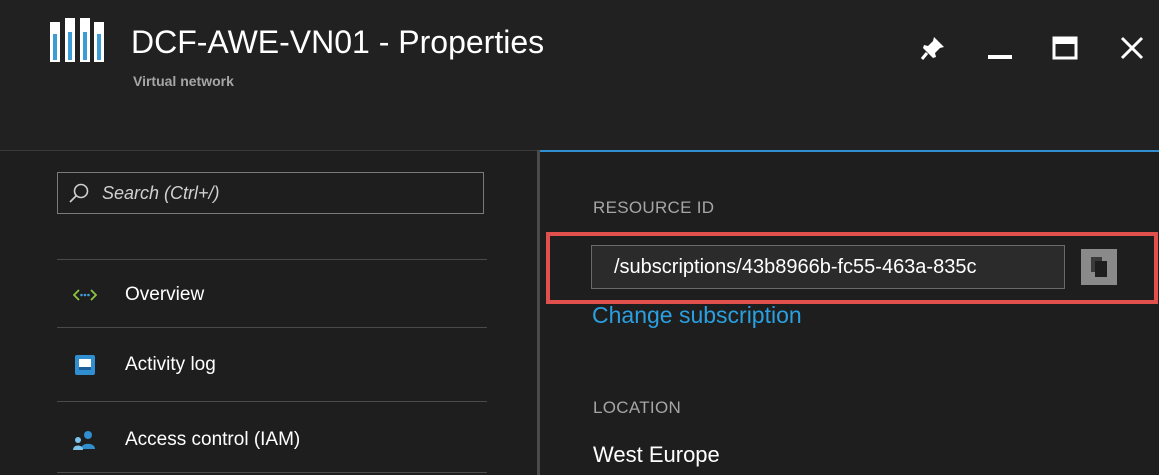 The width and height of the screenshot is (1159, 475). What do you see at coordinates (1000, 57) in the screenshot?
I see `minimize-icon` at bounding box center [1000, 57].